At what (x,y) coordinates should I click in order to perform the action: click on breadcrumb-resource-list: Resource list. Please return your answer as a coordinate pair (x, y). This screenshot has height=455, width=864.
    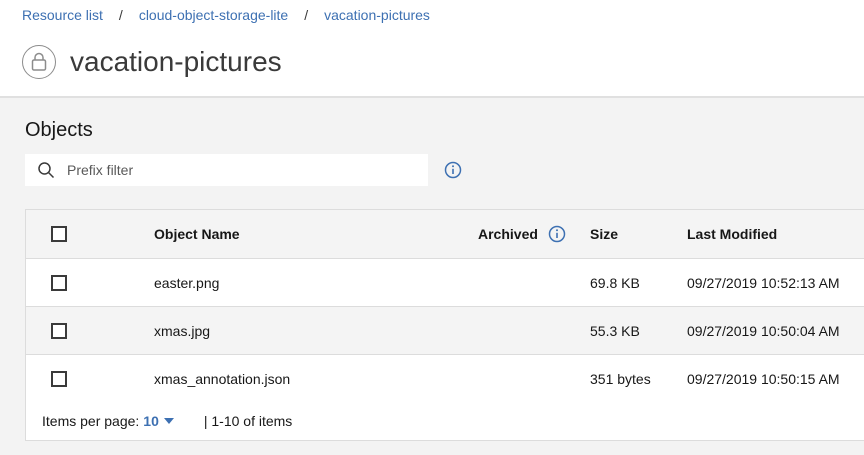
    Looking at the image, I should click on (62, 15).